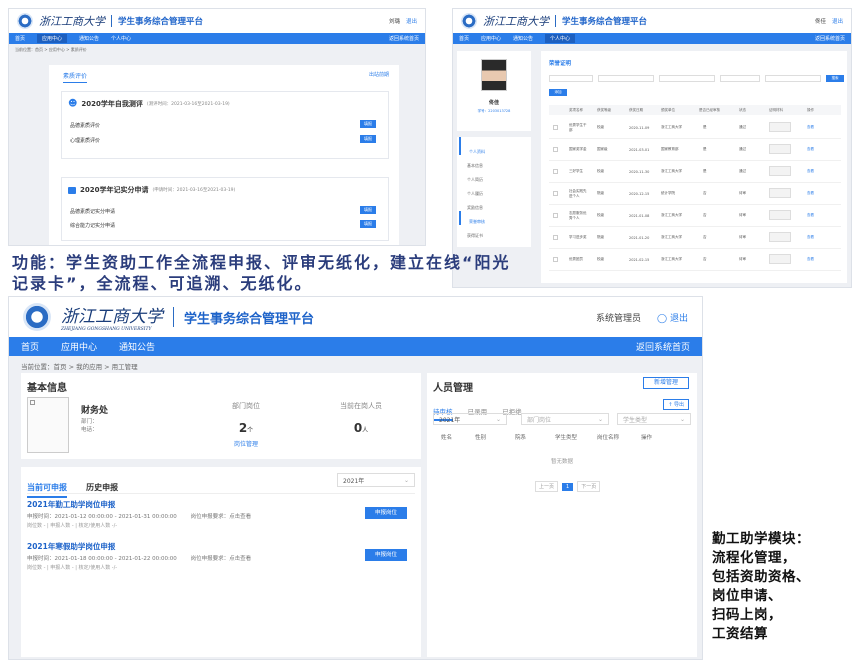 The height and width of the screenshot is (664, 860). I want to click on apply-item-1-requirement: 岗位申报要求：点击查看, so click(221, 517).